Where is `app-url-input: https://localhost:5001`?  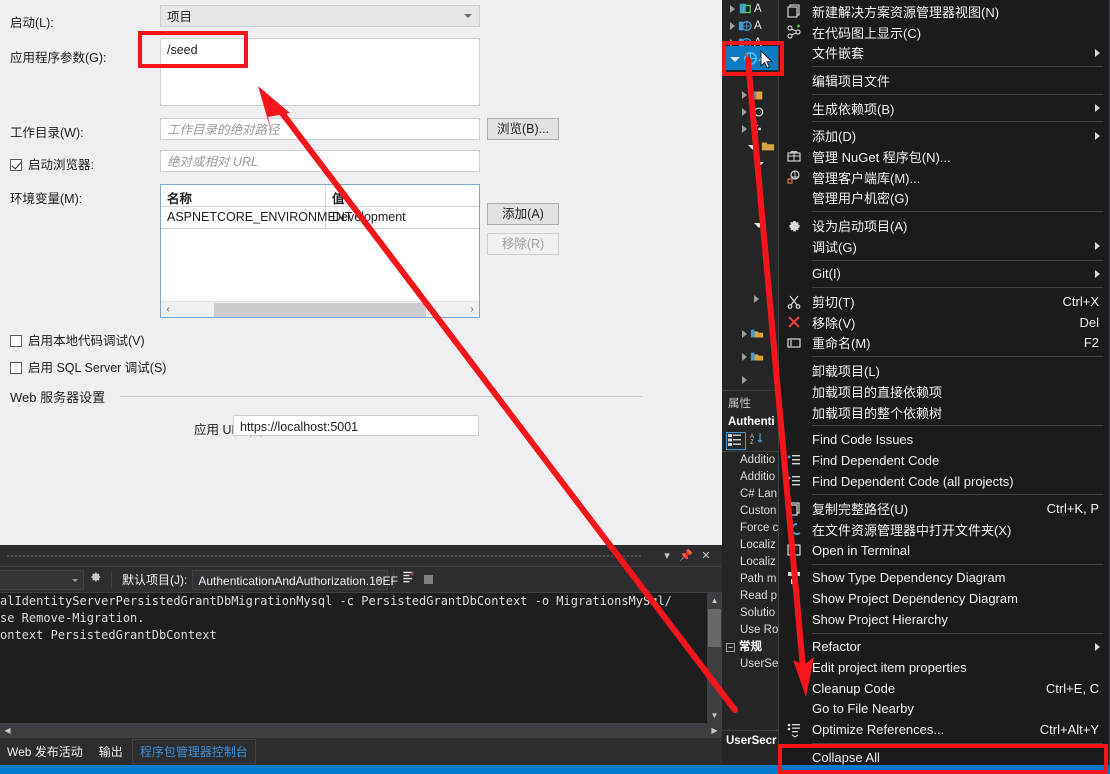 app-url-input: https://localhost:5001 is located at coordinates (356, 425).